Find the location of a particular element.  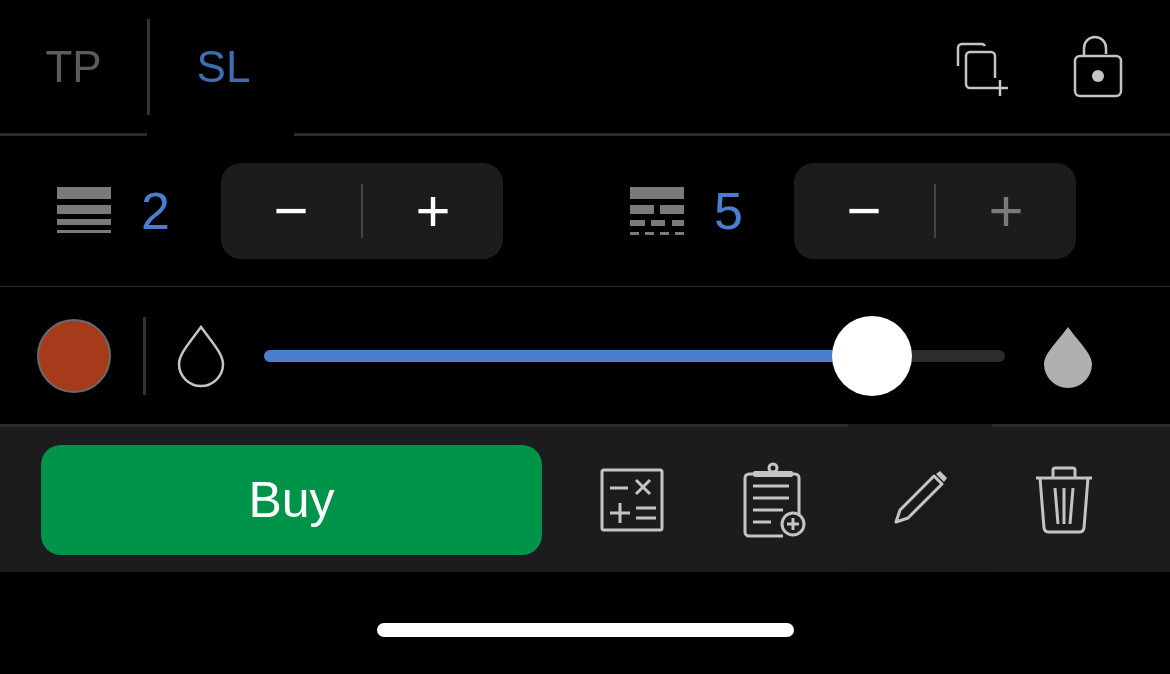

trash-icon is located at coordinates (1064, 499).